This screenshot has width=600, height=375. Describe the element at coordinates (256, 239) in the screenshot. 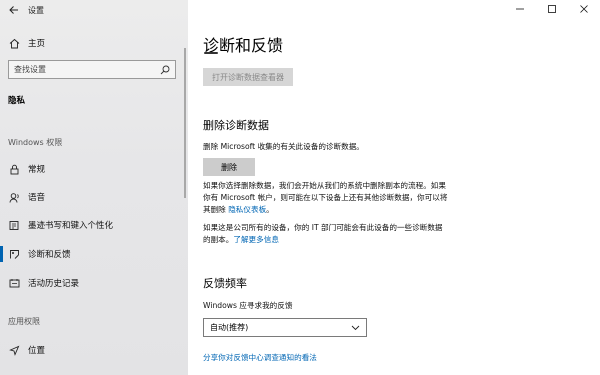

I see `learn-more-link: 了解更多信息` at that location.